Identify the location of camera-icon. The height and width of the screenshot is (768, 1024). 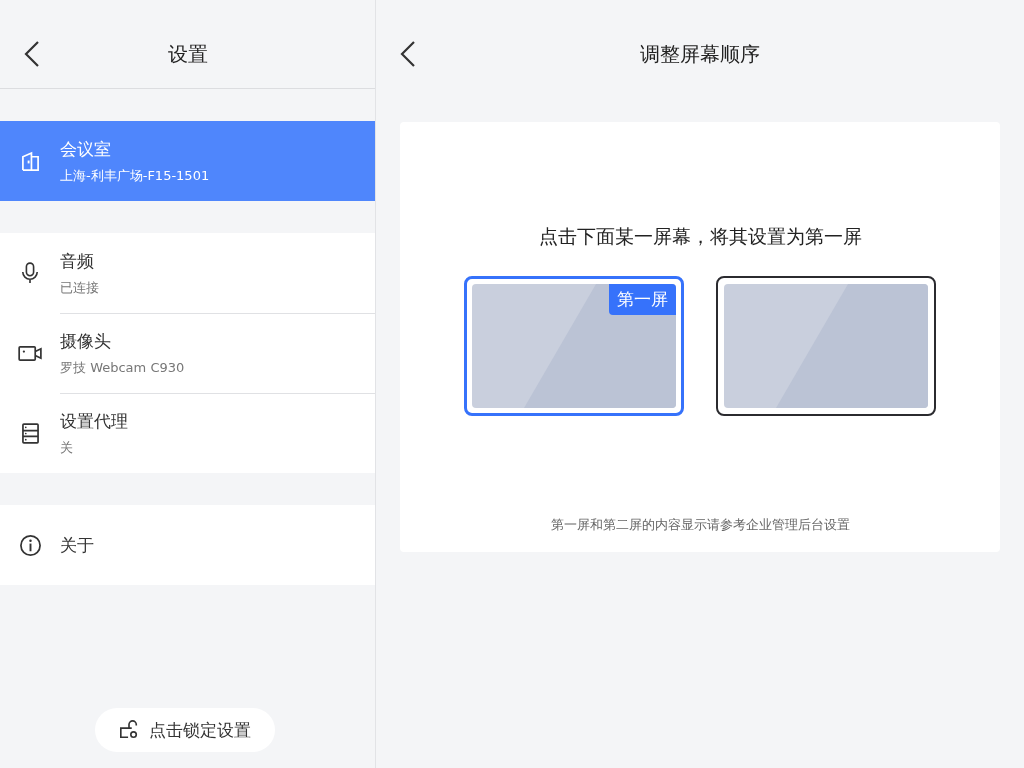
(30, 353).